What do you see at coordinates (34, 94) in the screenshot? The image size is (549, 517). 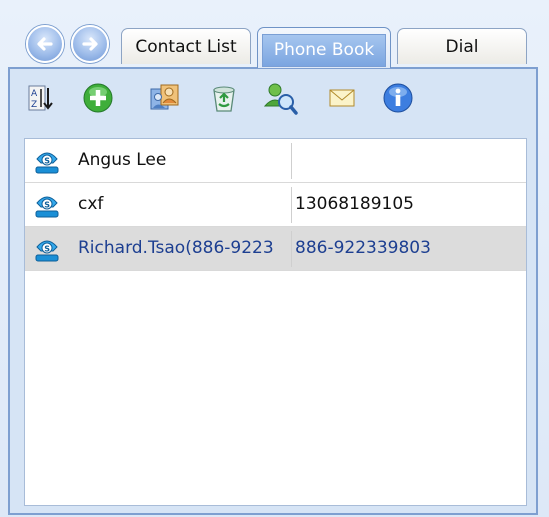 I see `svg-text: A` at bounding box center [34, 94].